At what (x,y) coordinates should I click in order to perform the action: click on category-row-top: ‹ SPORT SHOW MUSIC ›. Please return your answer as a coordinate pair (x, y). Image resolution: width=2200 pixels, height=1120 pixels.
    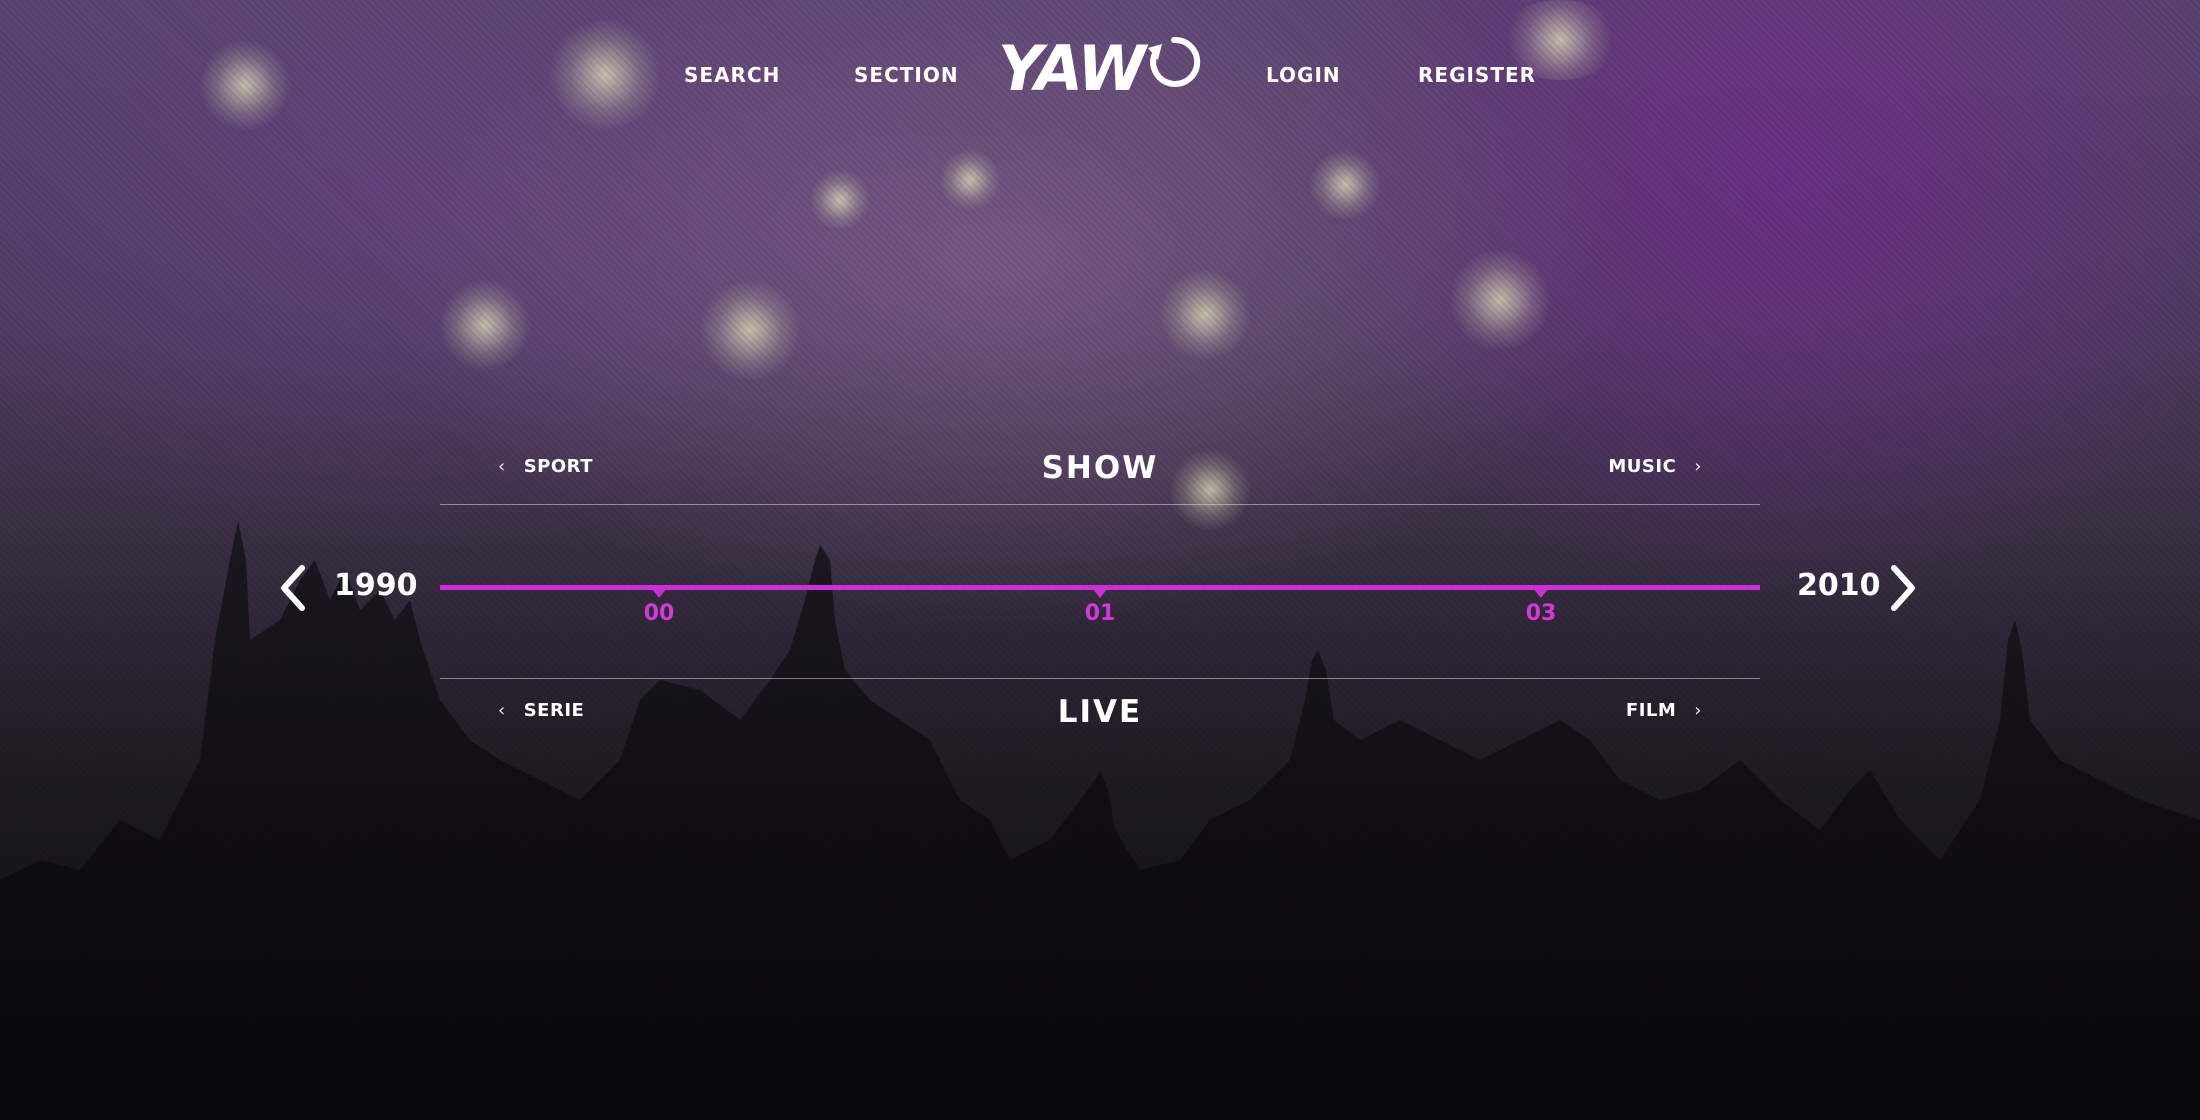
    Looking at the image, I should click on (1100, 468).